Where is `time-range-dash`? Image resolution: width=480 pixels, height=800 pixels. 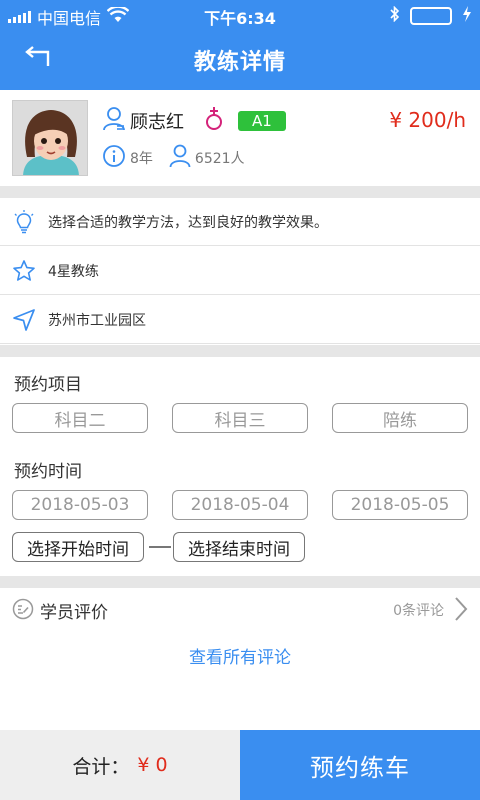
time-range-dash is located at coordinates (160, 547).